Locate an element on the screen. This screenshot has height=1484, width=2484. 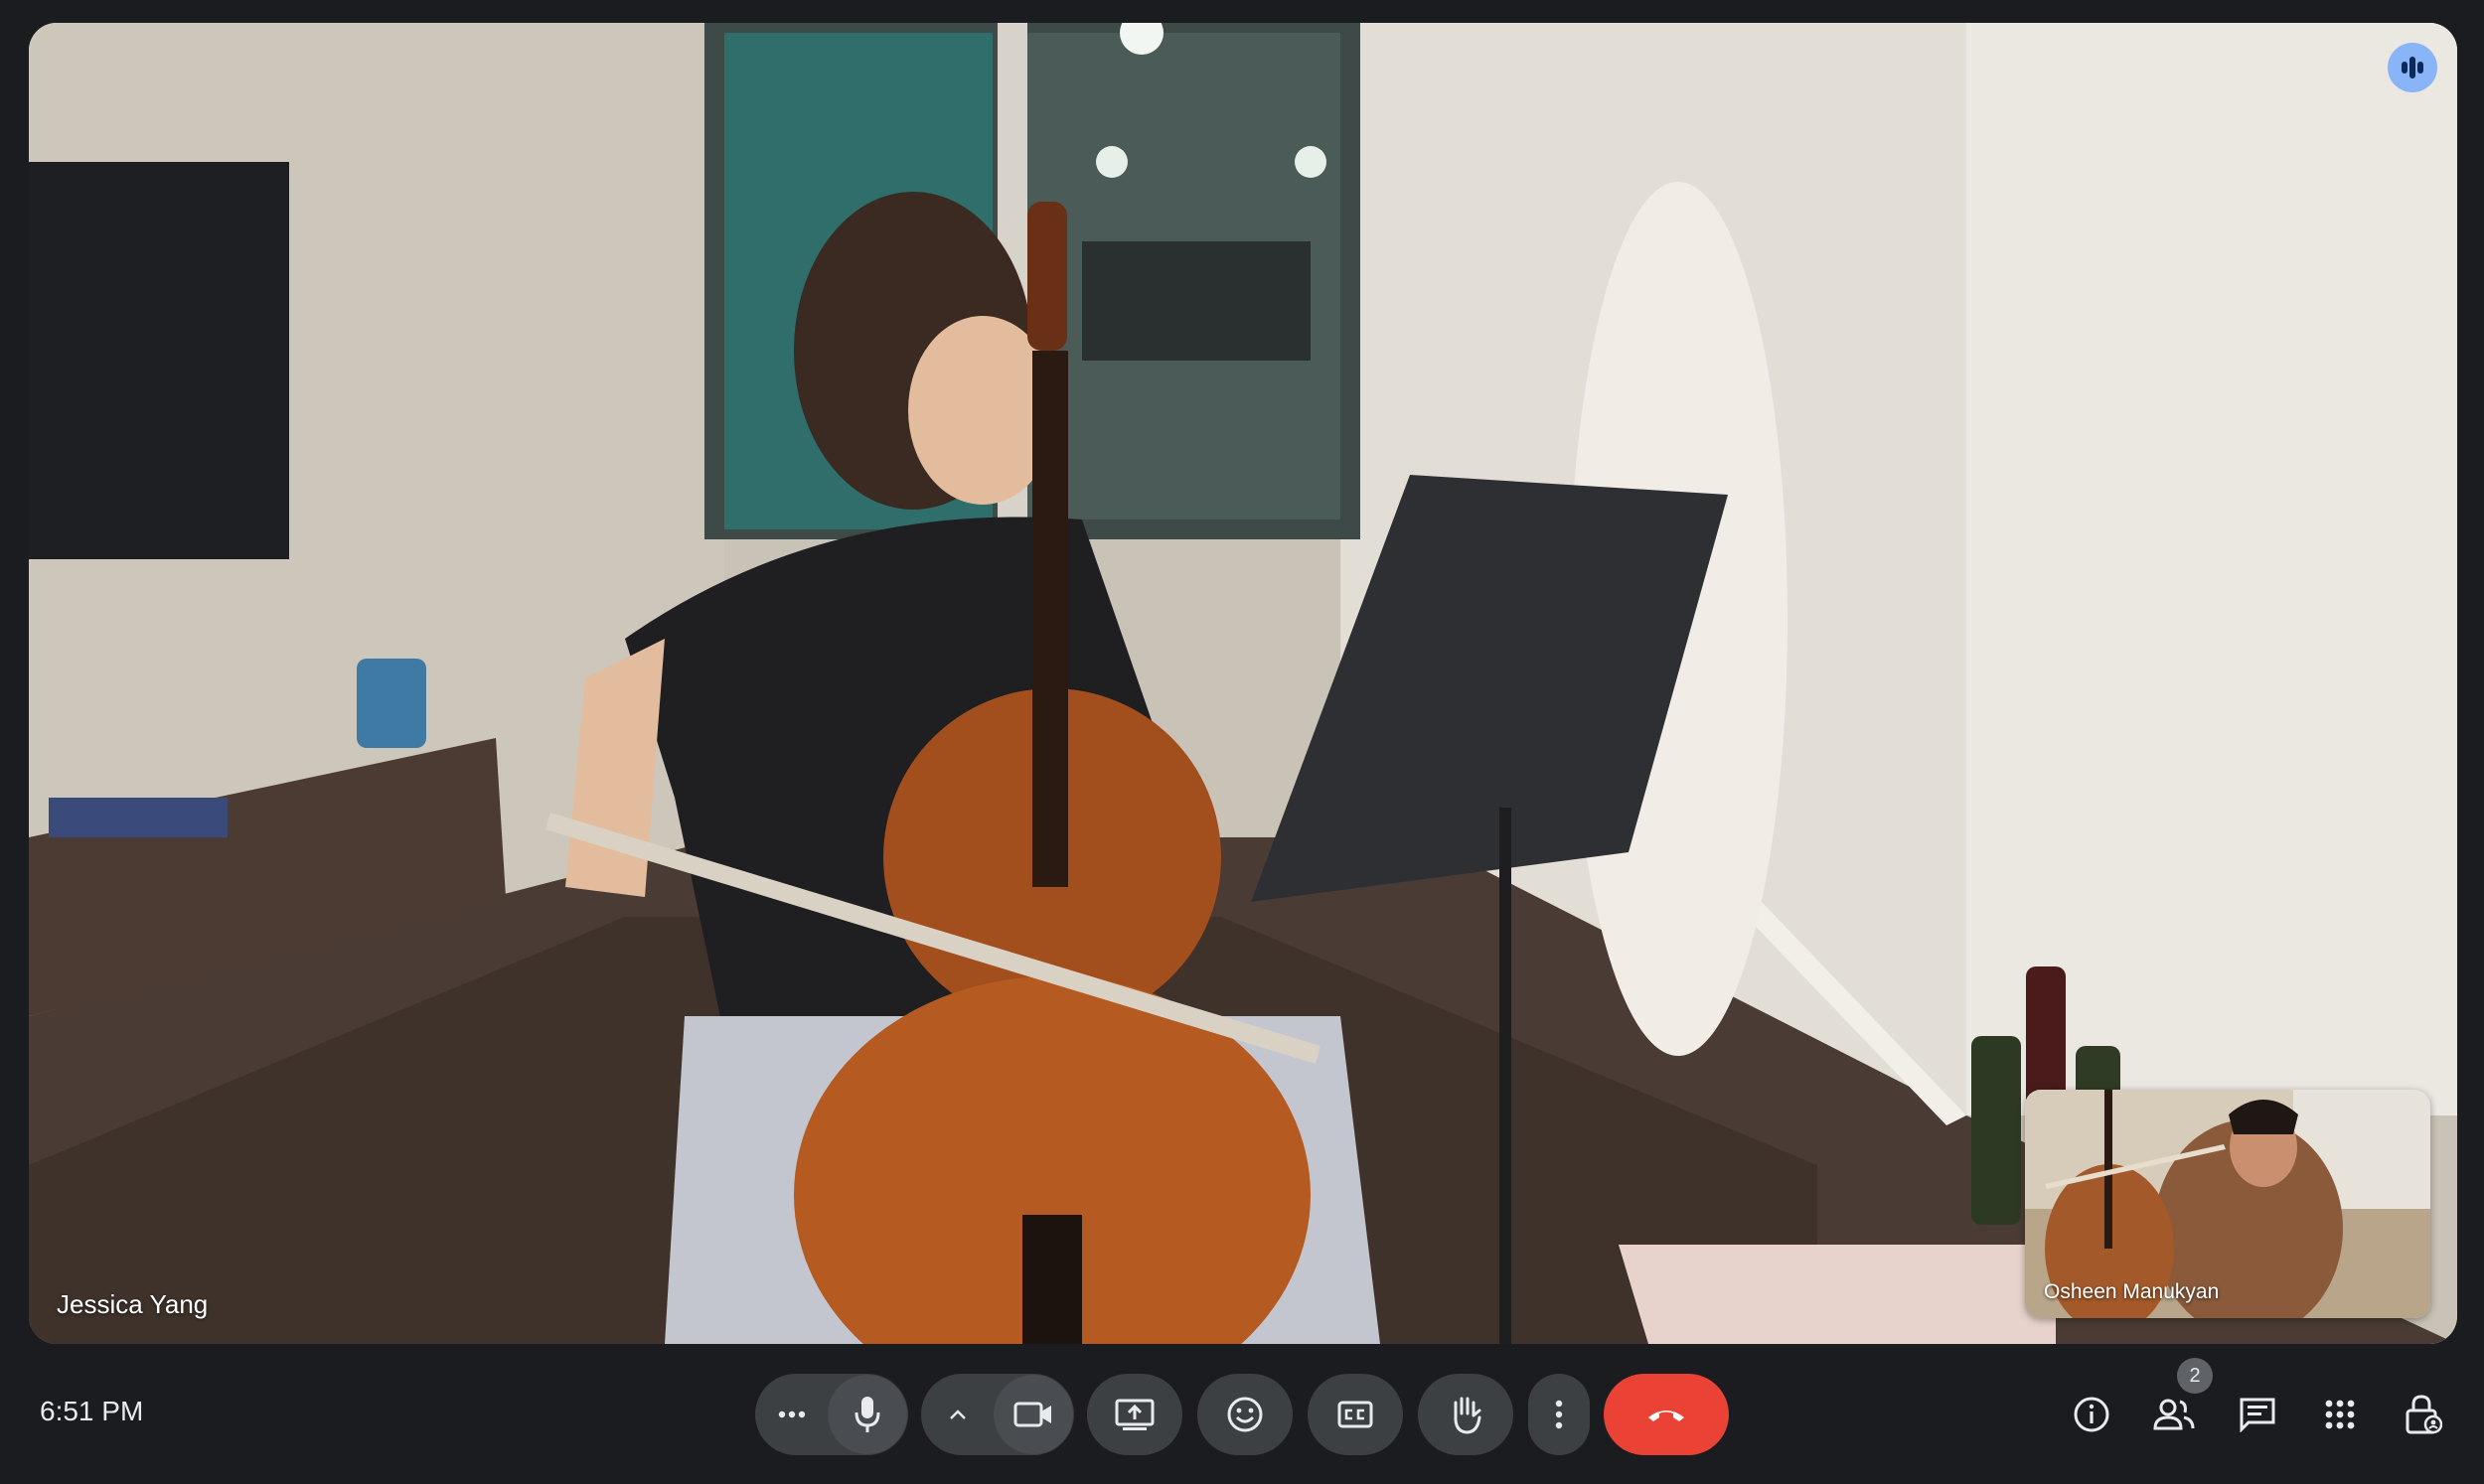
host-controls-button is located at coordinates (2423, 1414).